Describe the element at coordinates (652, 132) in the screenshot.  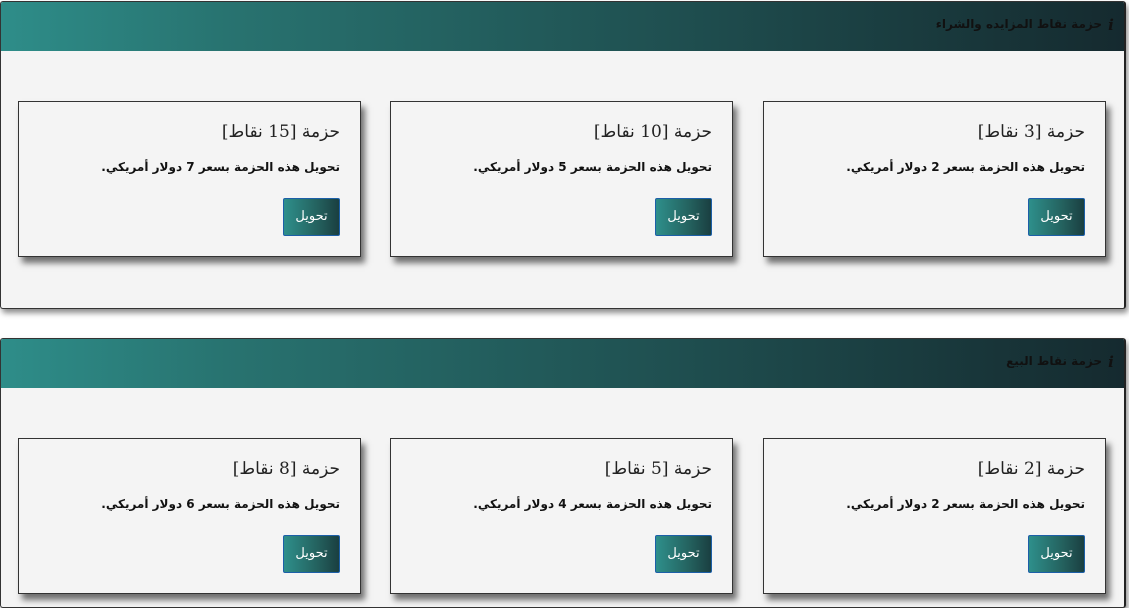
I see `package-title: حزمة [10 نقاط]` at that location.